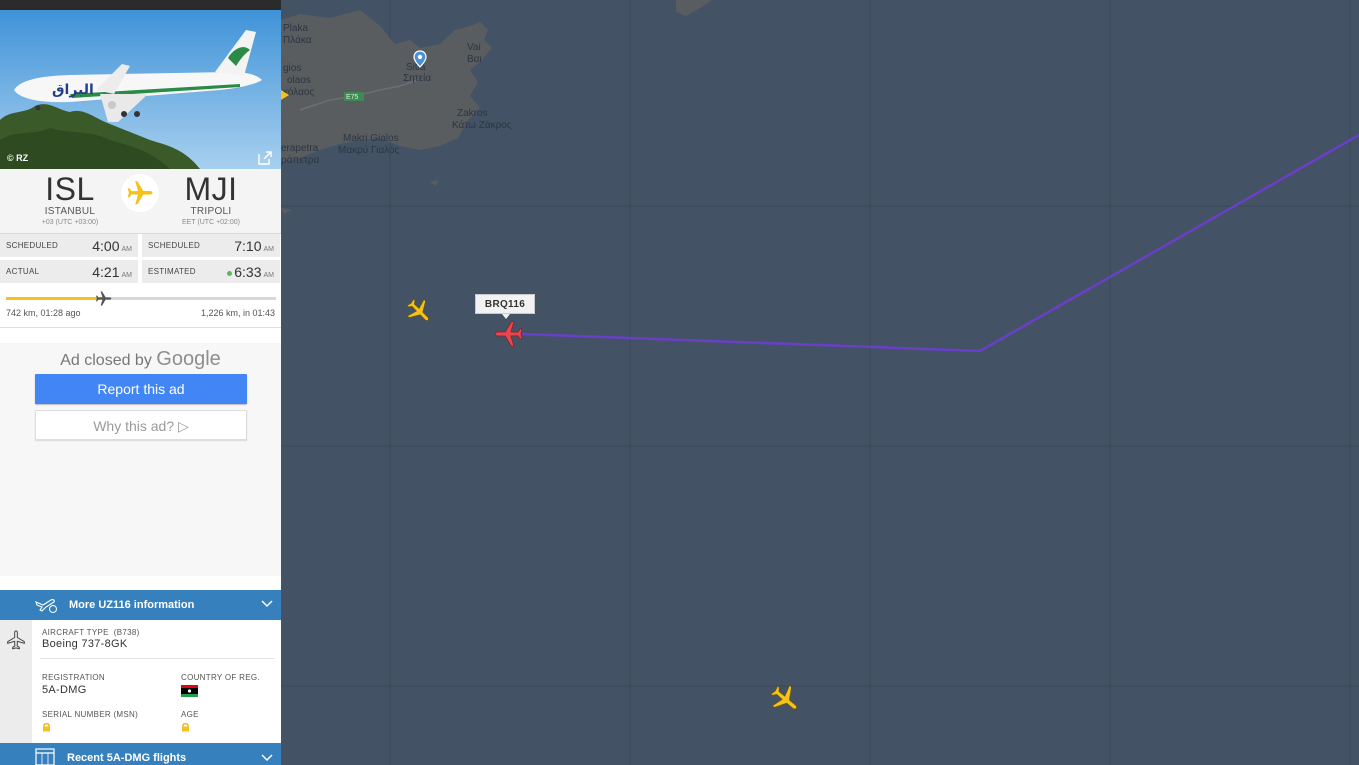 The height and width of the screenshot is (765, 1359). What do you see at coordinates (90, 714) in the screenshot?
I see `msn-label: SERIAL NUMBER (MSN)` at bounding box center [90, 714].